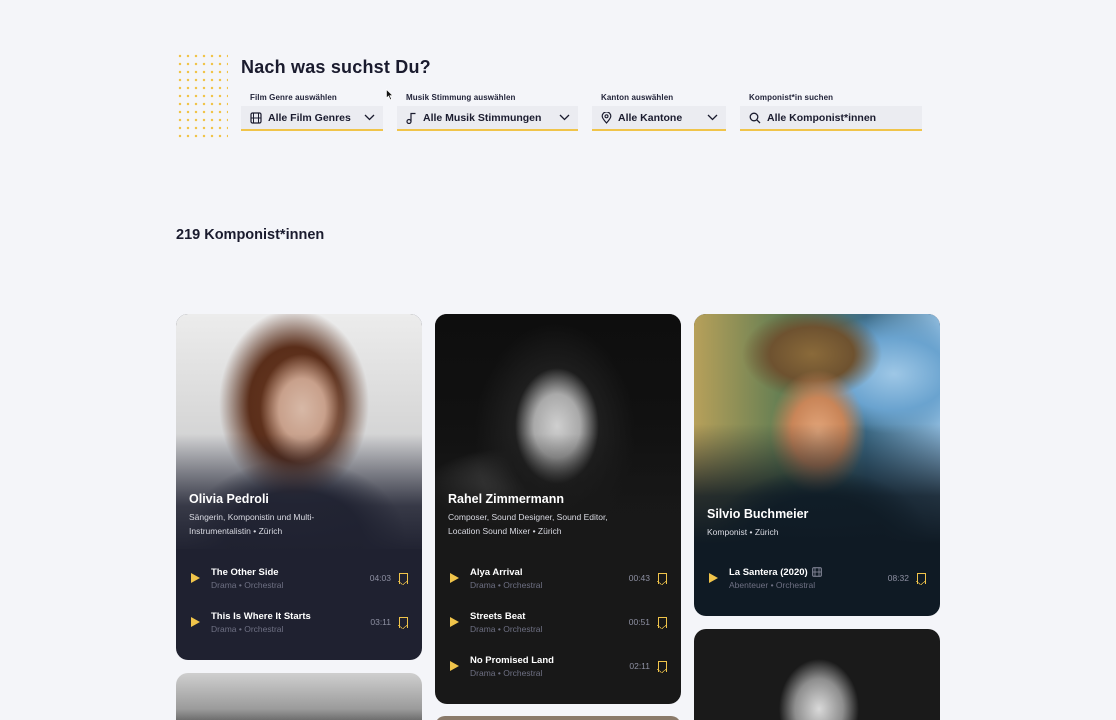  I want to click on track-duration: 03:11, so click(380, 622).